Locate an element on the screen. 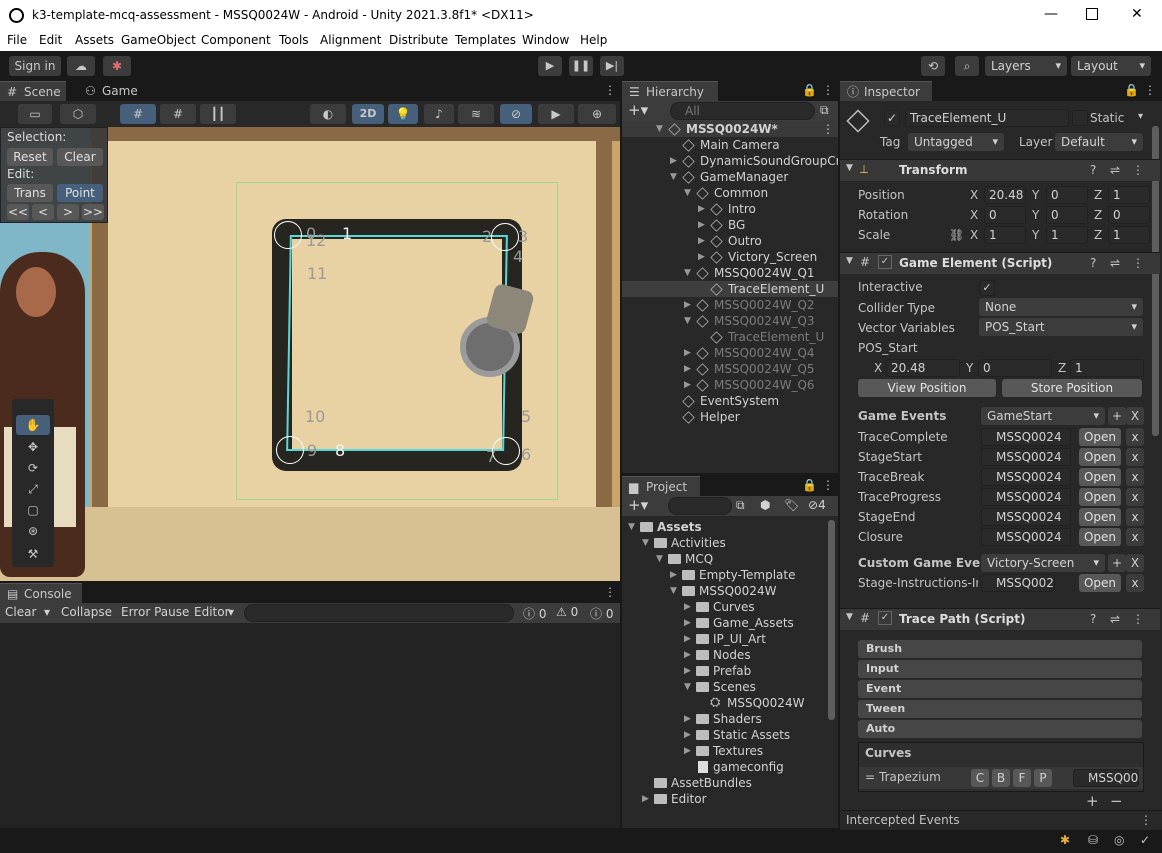 Image resolution: width=1162 pixels, height=853 pixels. search-by-type-icon: ⧉ is located at coordinates (740, 505).